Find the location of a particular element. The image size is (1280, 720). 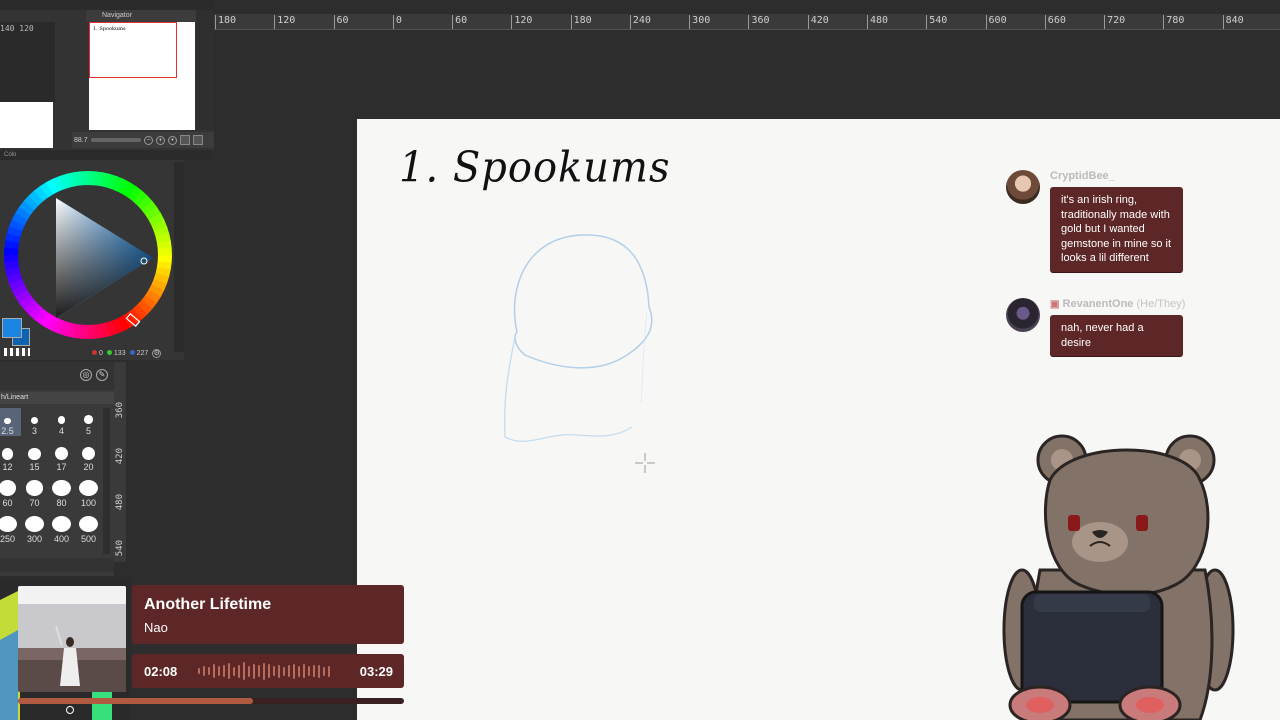

navigator-controls: 88.7 − + • is located at coordinates (143, 140).